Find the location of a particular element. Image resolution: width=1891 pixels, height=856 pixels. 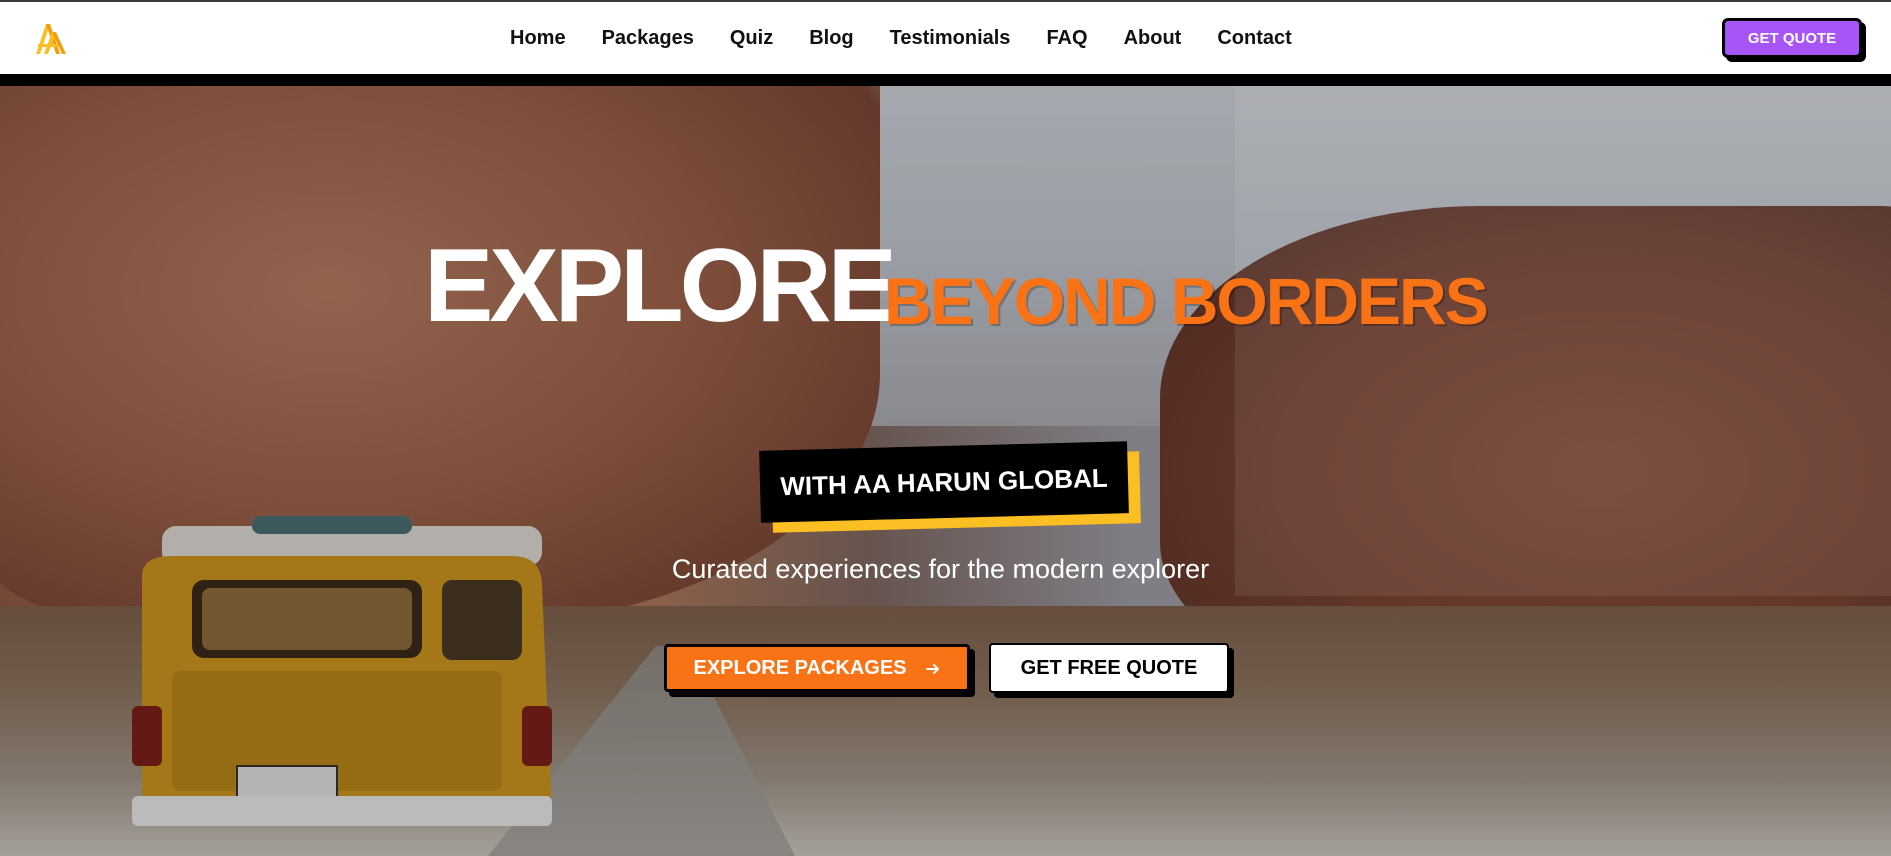

explore-packages-label: EXPLORE PACKAGES is located at coordinates (800, 667).